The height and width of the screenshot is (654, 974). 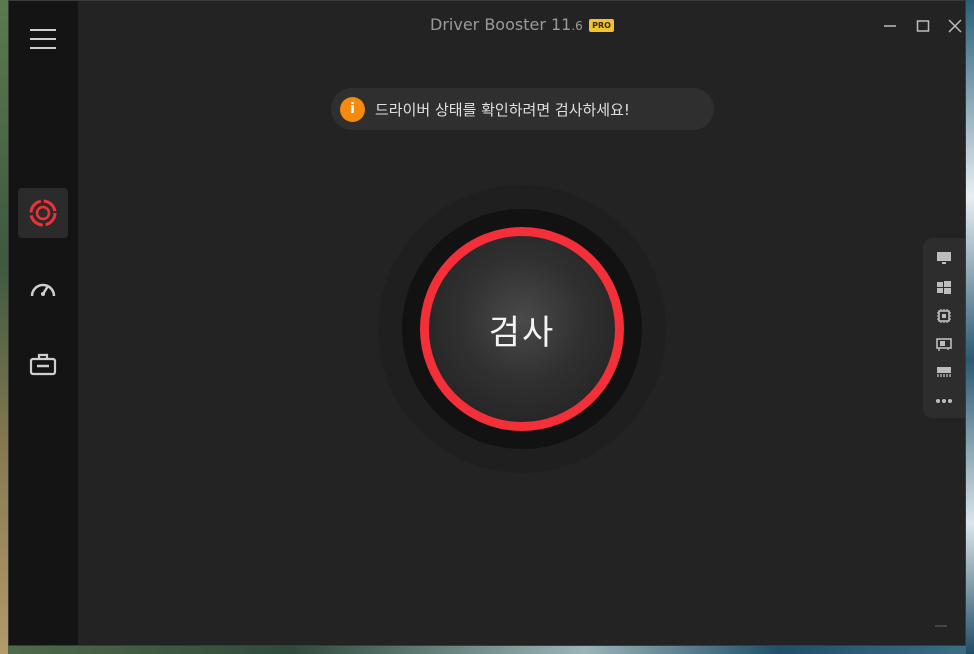 I want to click on minimize-icon, so click(x=890, y=26).